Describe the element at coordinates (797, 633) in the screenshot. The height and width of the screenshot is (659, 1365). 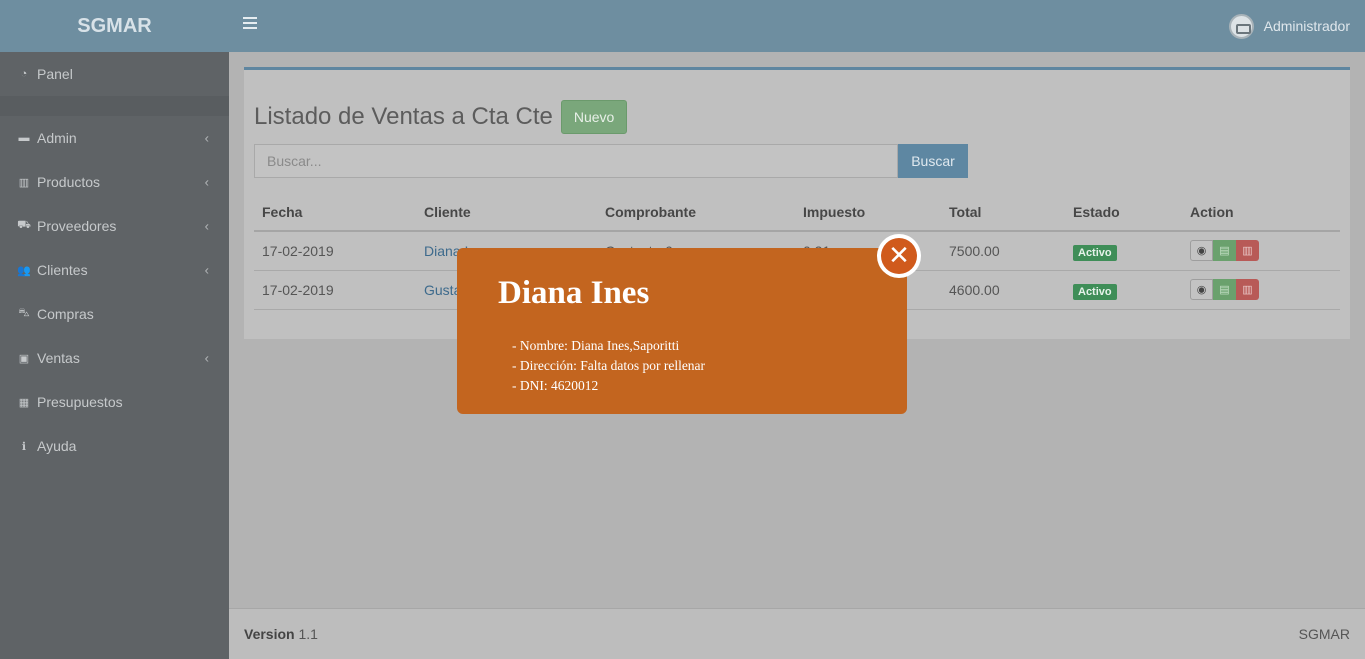
I see `footer: Version 1.1 SGMAR` at that location.